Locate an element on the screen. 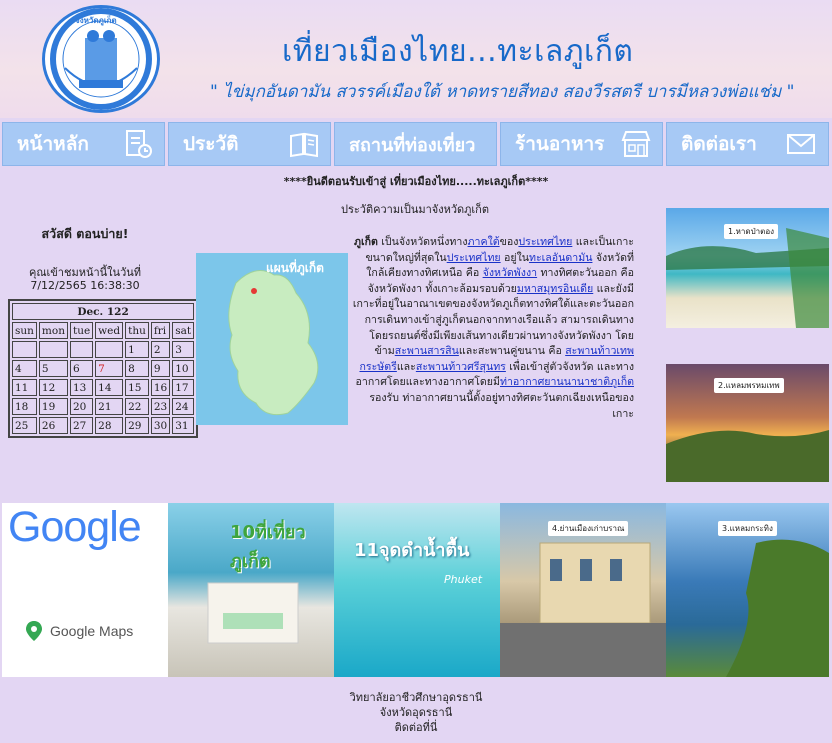 Image resolution: width=832 pixels, height=743 pixels. link-thailand-2: ประเทศไทย is located at coordinates (474, 258).